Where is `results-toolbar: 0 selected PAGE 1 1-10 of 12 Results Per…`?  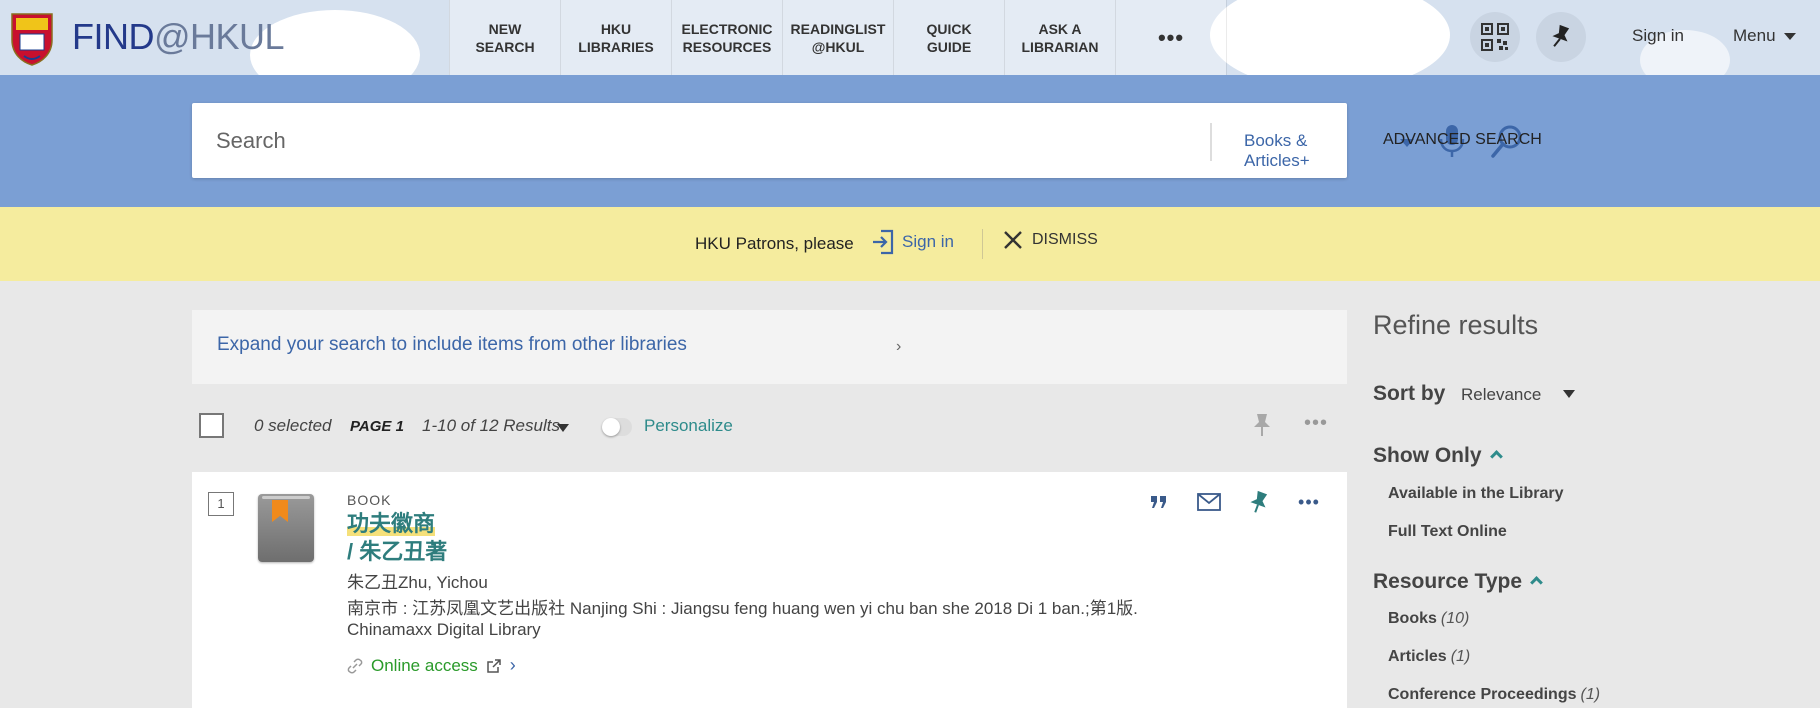
results-toolbar: 0 selected PAGE 1 1-10 of 12 Results Per… is located at coordinates (769, 428).